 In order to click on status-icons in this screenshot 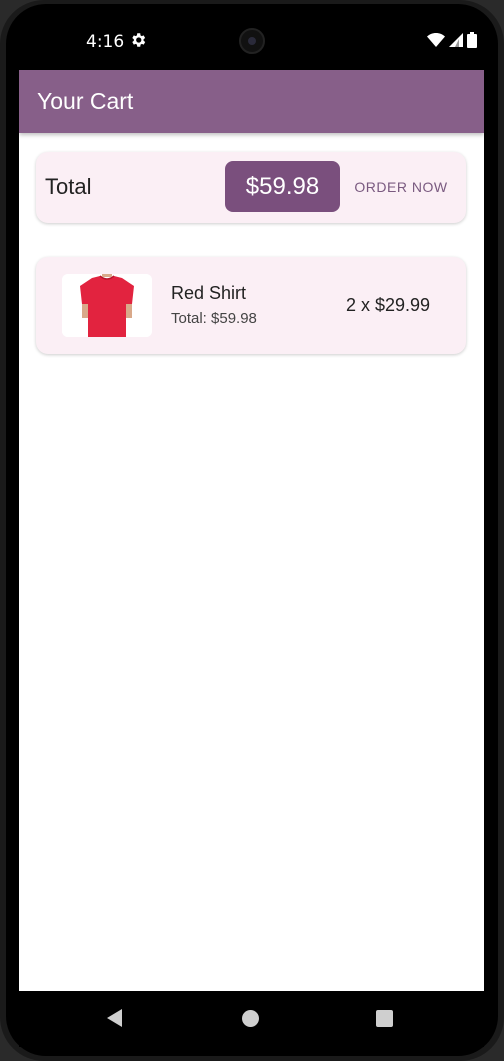, I will do `click(452, 40)`.